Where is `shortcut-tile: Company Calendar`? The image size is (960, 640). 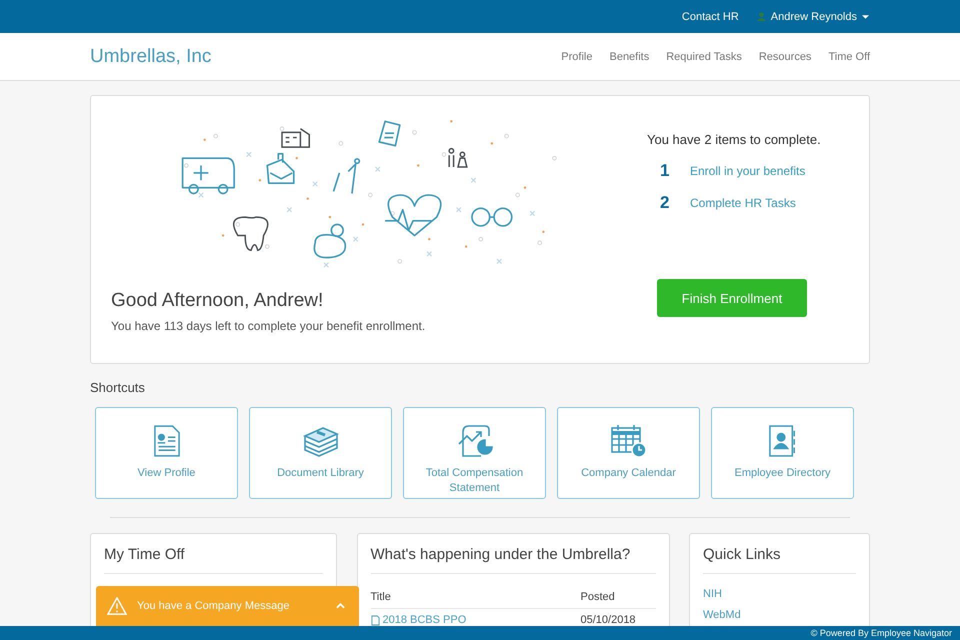
shortcut-tile: Company Calendar is located at coordinates (628, 453).